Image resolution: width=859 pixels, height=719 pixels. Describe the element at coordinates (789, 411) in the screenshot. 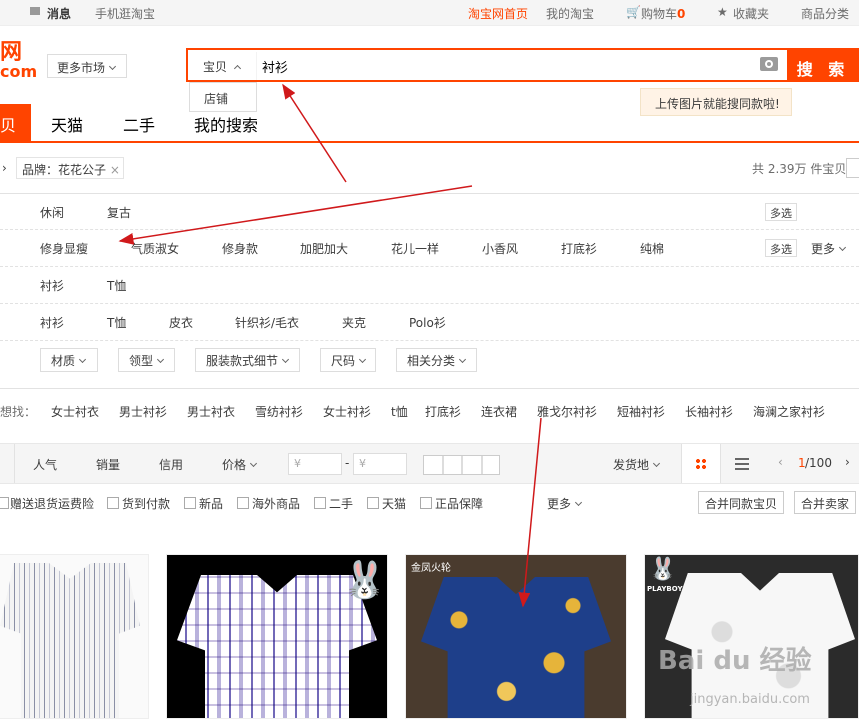

I see `related-link: 海澜之家衬衫` at that location.